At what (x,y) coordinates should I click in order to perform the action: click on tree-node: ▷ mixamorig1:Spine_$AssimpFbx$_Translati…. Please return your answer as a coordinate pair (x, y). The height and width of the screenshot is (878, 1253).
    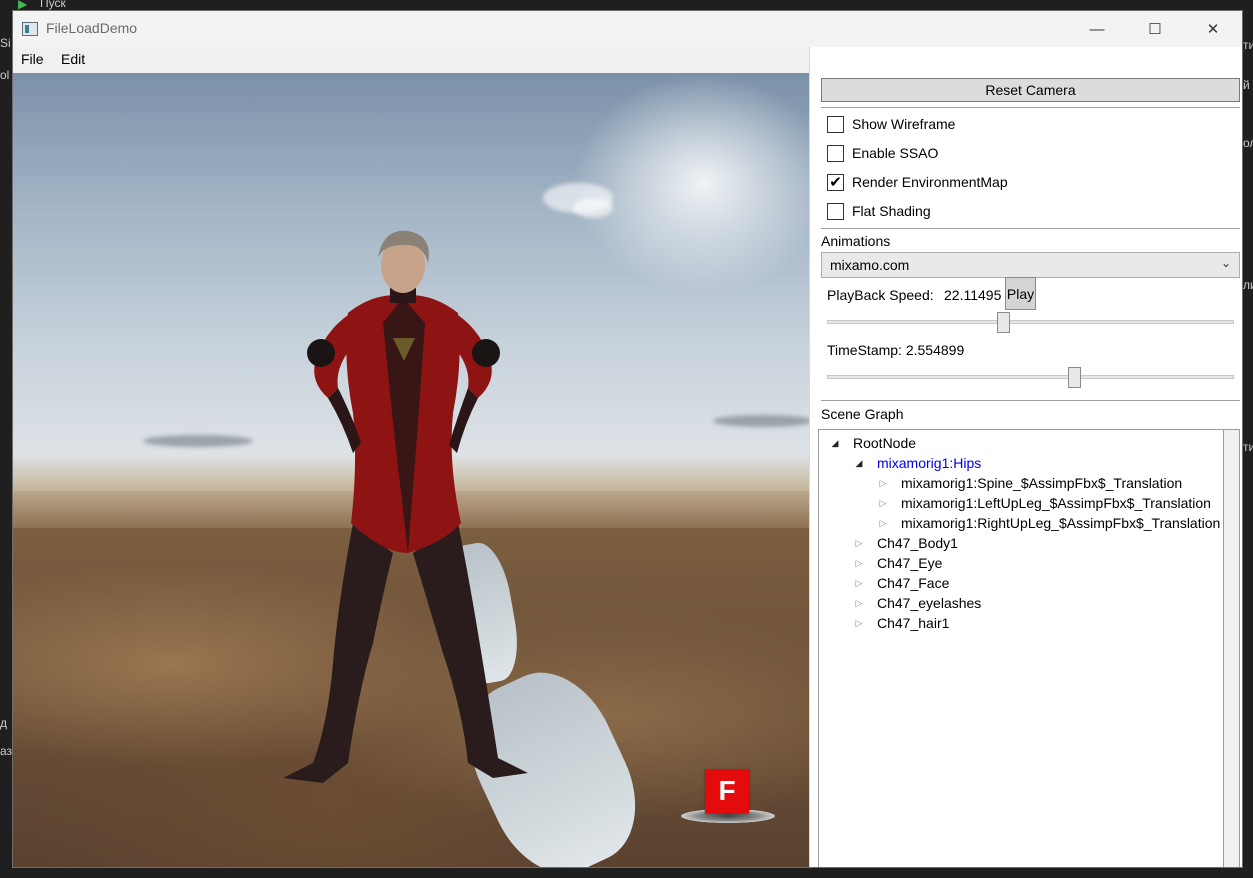
    Looking at the image, I should click on (1030, 483).